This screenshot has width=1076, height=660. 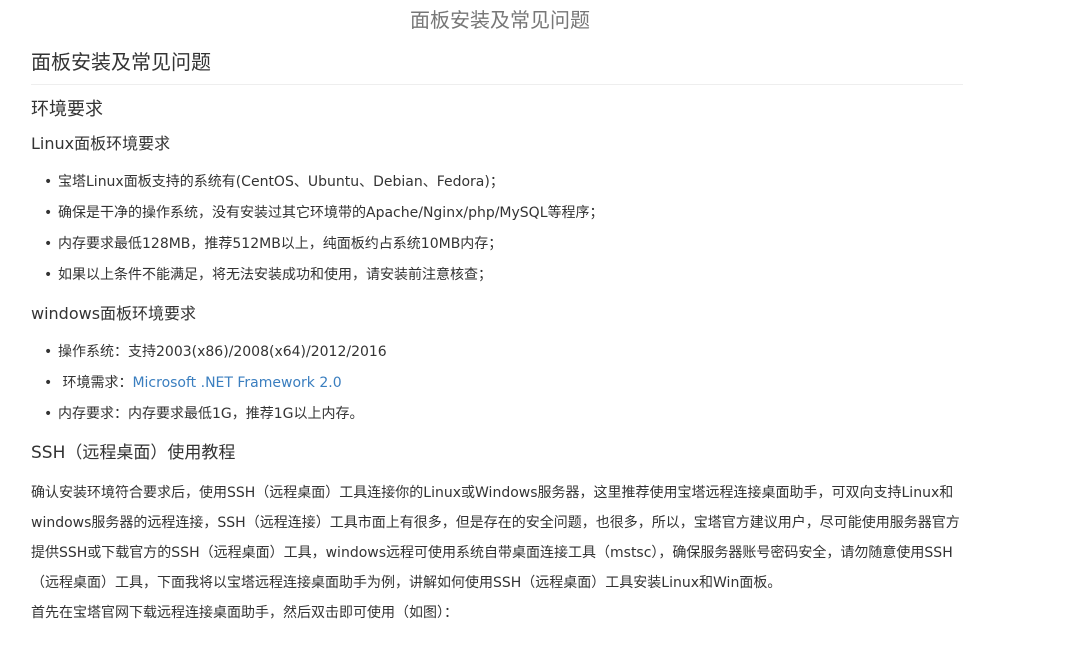 I want to click on list-item: 环境需求：Microsoft .NET Framework 2.0, so click(x=503, y=383).